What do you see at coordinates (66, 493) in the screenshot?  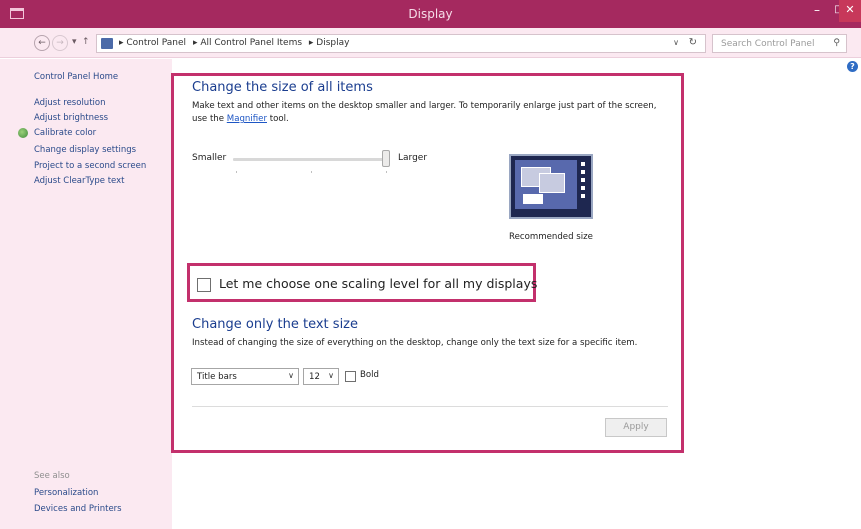 I see `sidebar-item-personalization: Personalization` at bounding box center [66, 493].